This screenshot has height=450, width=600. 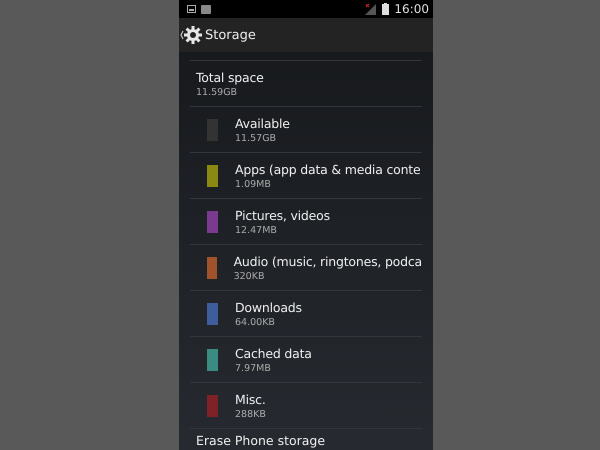 I want to click on item-name: Available, so click(x=262, y=123).